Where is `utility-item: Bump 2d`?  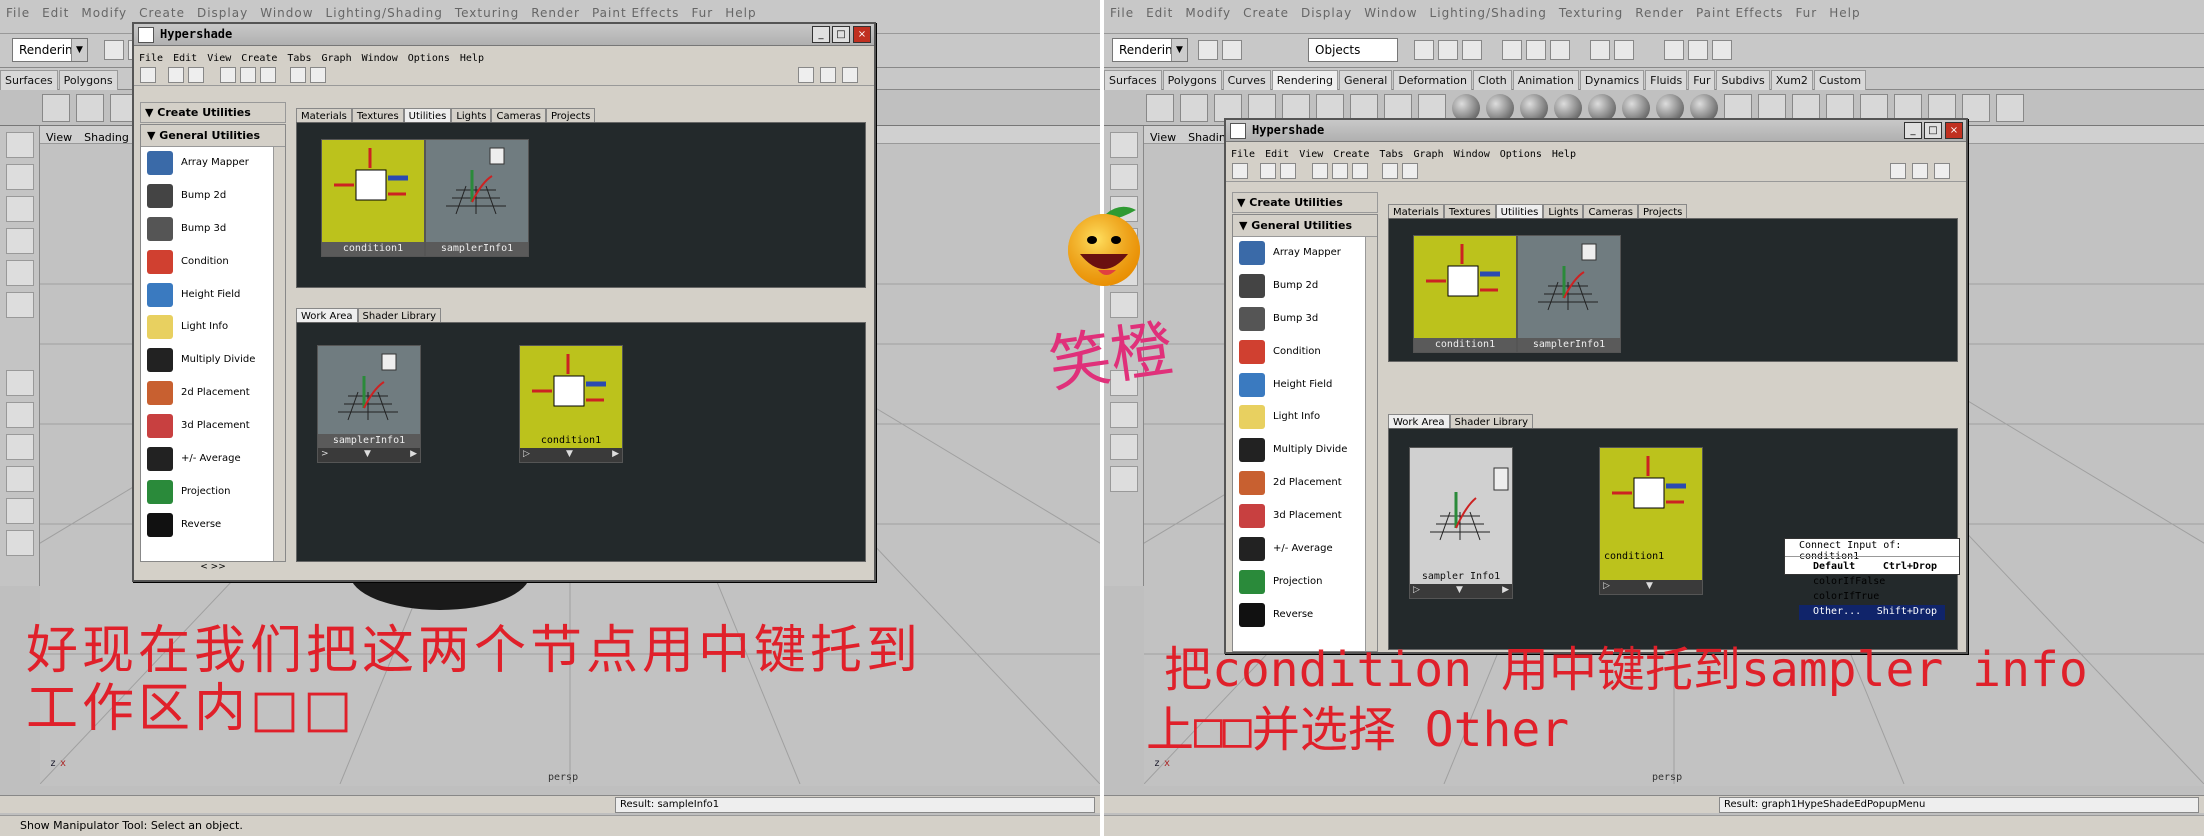
utility-item: Bump 2d is located at coordinates (213, 196).